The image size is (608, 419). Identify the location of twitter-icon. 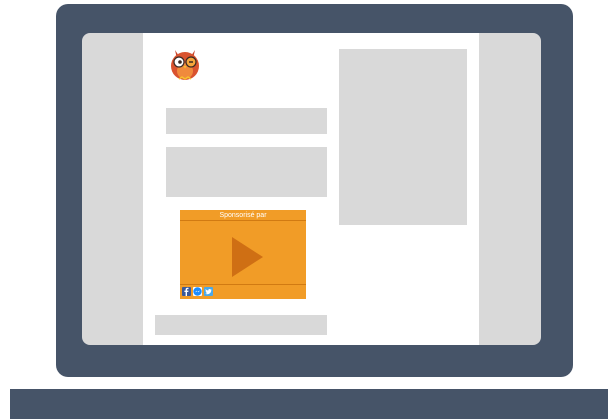
(208, 291).